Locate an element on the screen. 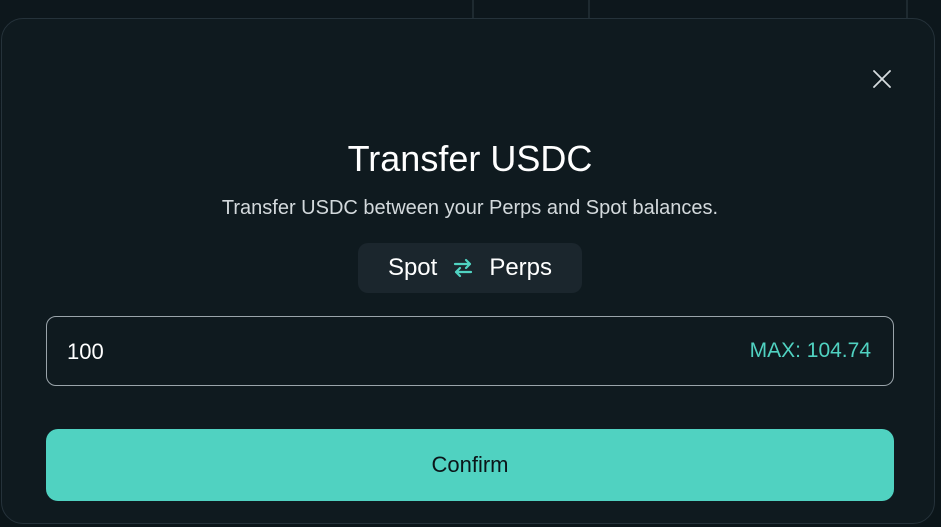 The width and height of the screenshot is (941, 527). close-icon is located at coordinates (882, 79).